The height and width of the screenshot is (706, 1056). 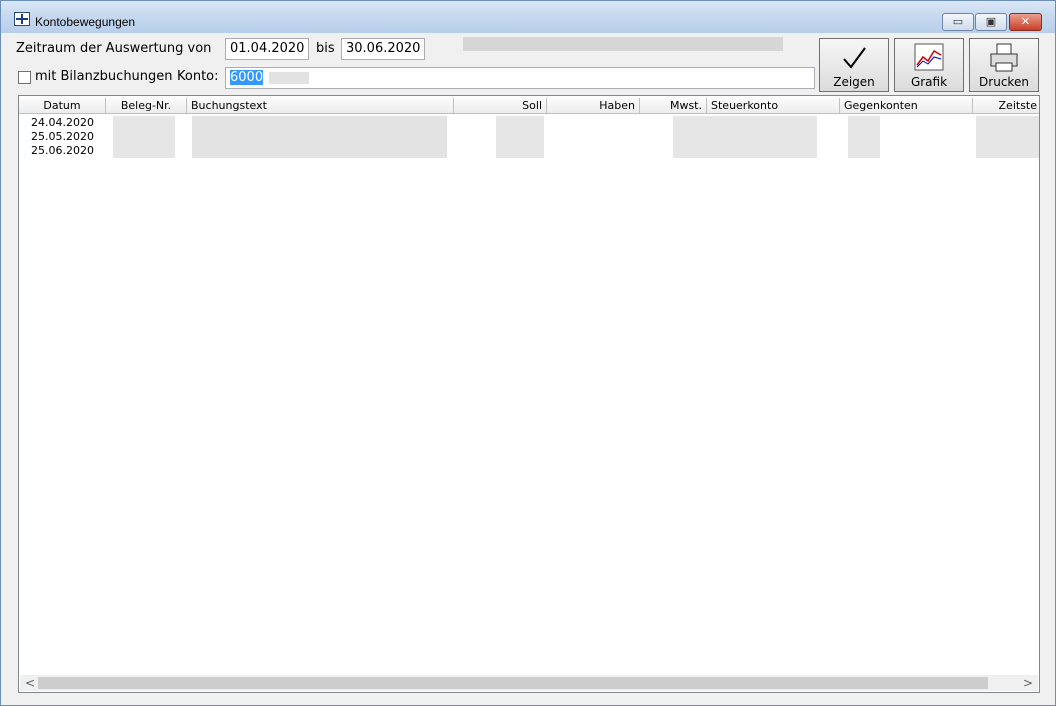 I want to click on redacted-gegenkonten, so click(x=864, y=137).